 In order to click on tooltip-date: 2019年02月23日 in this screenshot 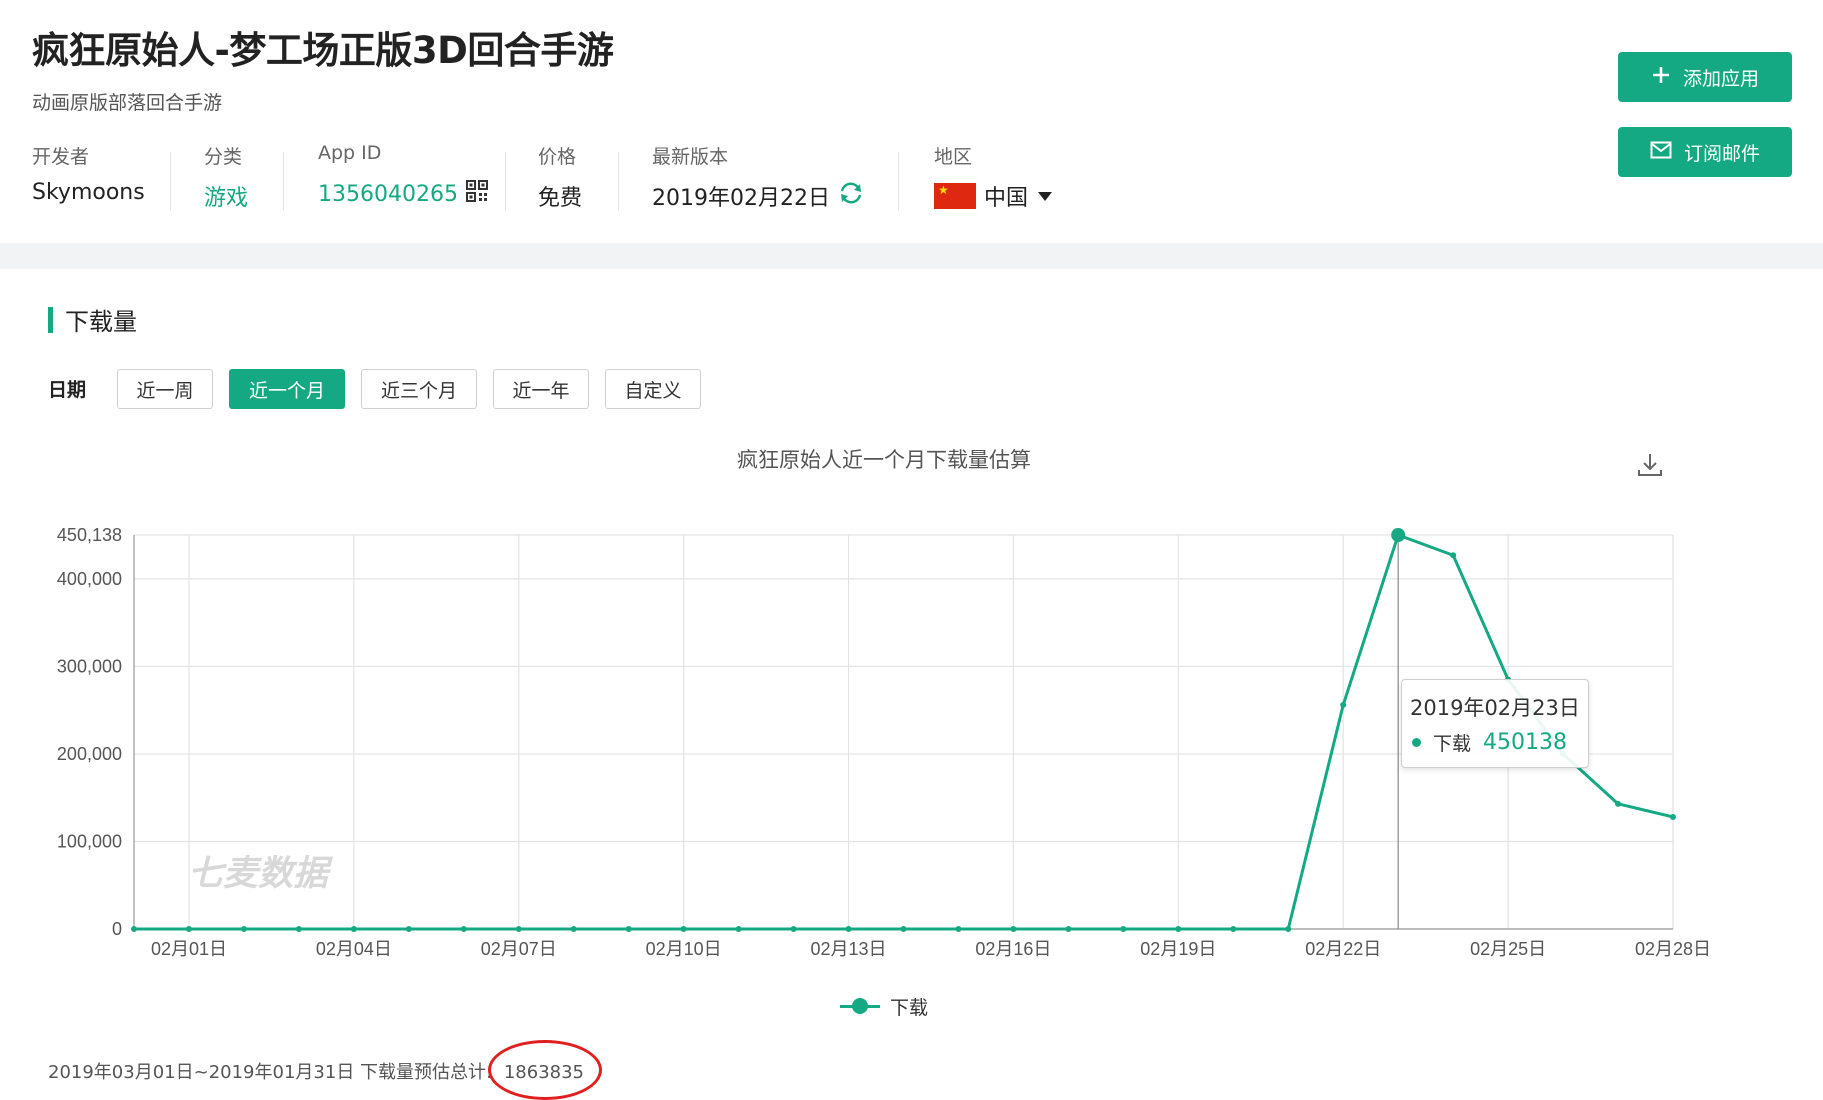, I will do `click(1495, 708)`.